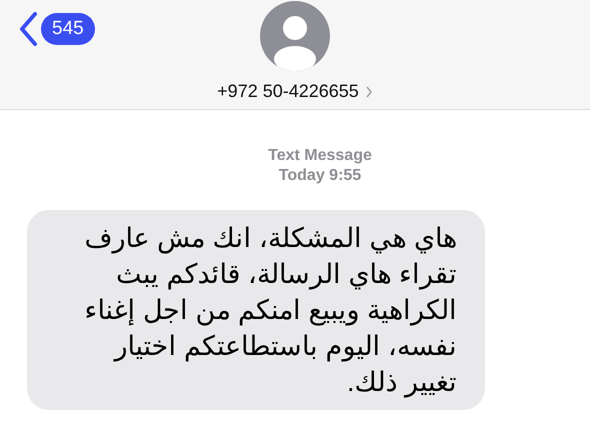 The image size is (590, 435). Describe the element at coordinates (295, 91) in the screenshot. I see `contact-number: +972 50-4226655` at that location.